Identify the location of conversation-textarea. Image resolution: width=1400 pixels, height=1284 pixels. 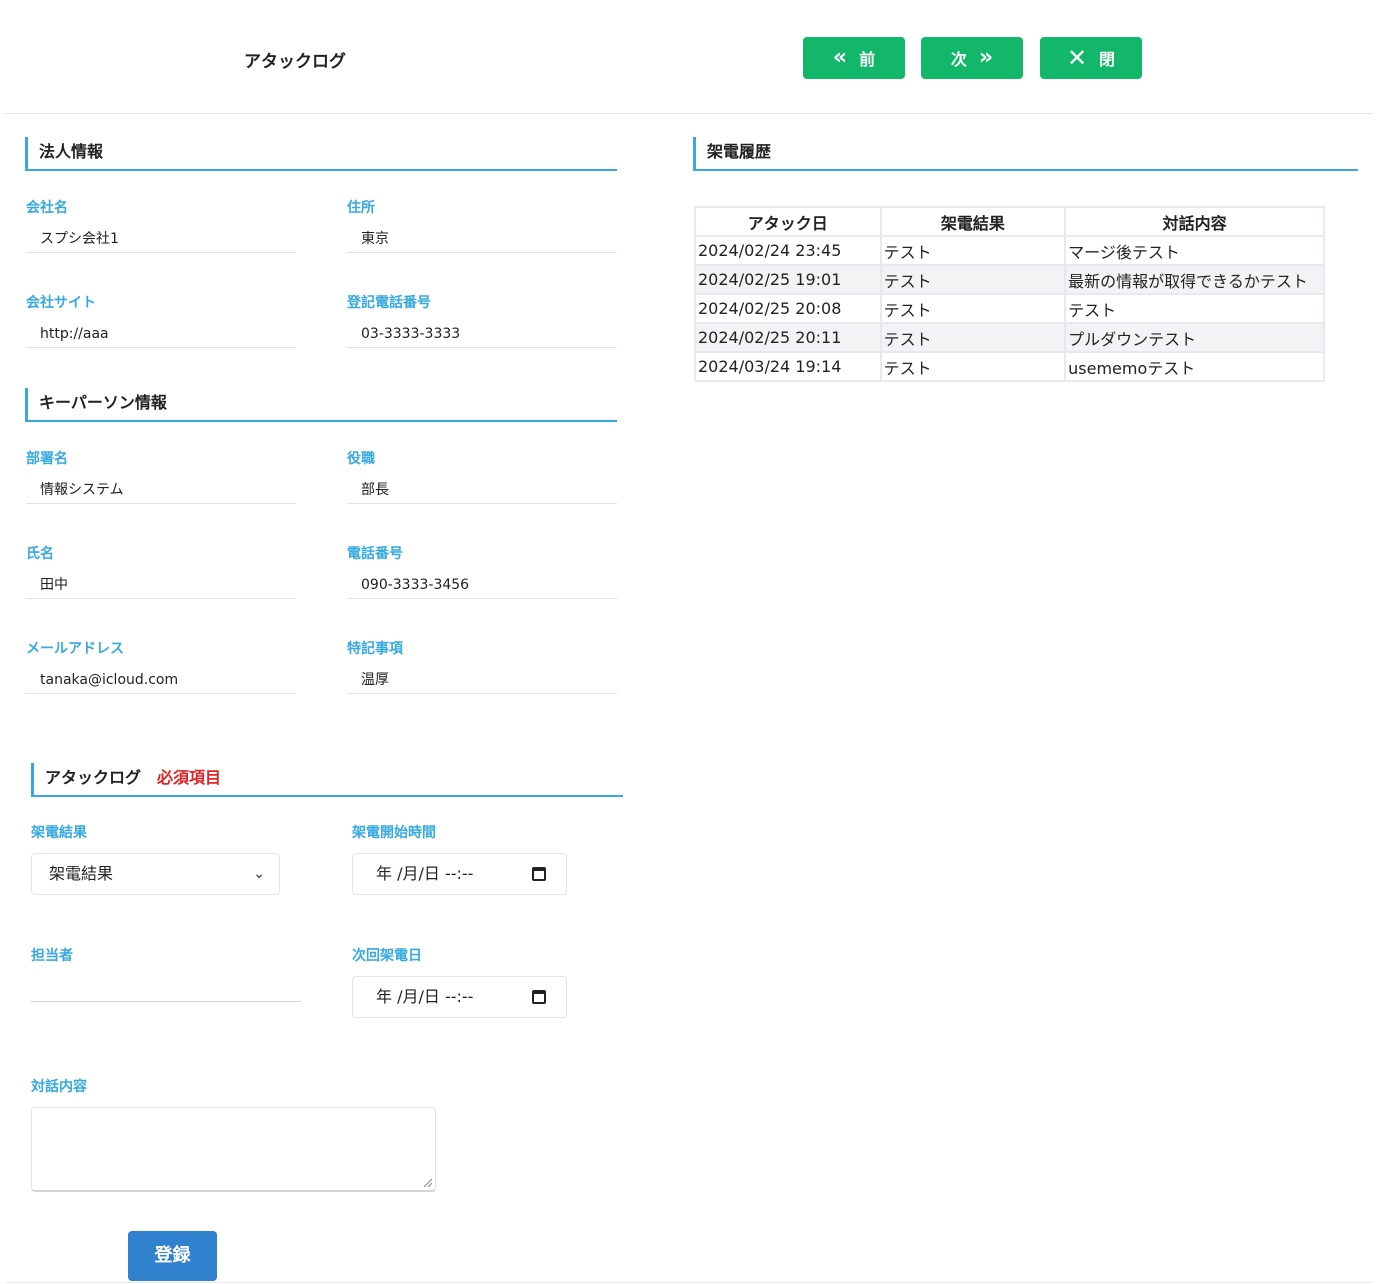
(233, 1149).